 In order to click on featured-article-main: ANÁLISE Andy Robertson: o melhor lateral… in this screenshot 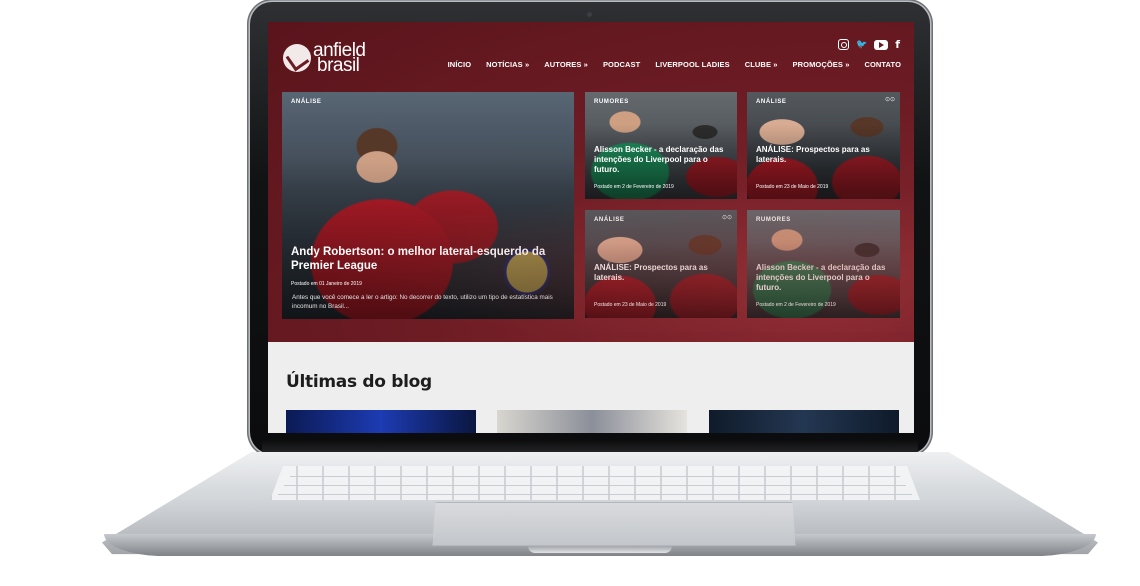, I will do `click(428, 205)`.